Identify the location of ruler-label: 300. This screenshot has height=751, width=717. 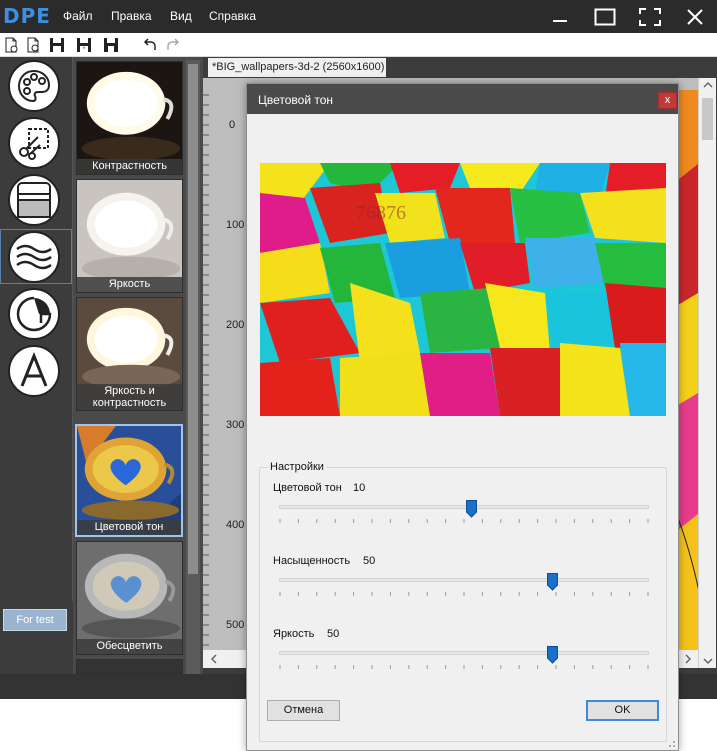
(235, 425).